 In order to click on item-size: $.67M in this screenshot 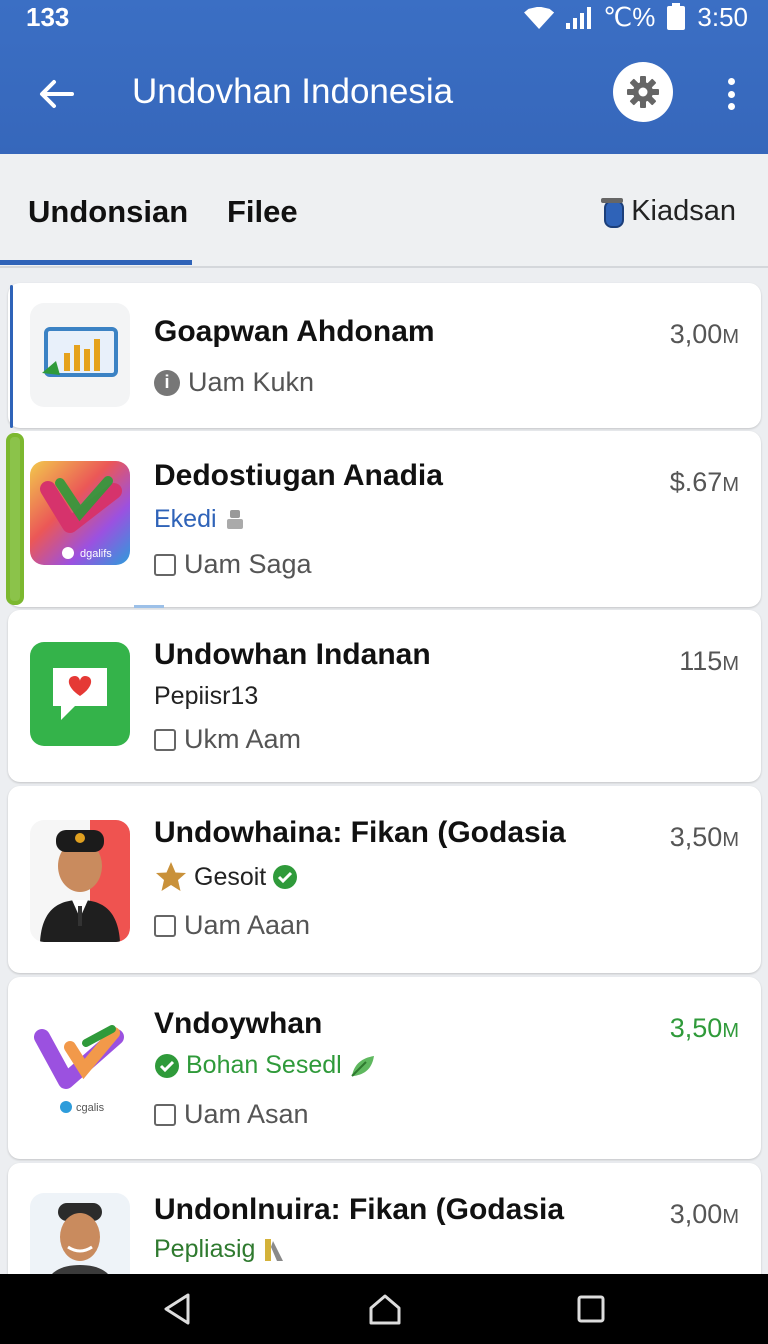, I will do `click(704, 482)`.